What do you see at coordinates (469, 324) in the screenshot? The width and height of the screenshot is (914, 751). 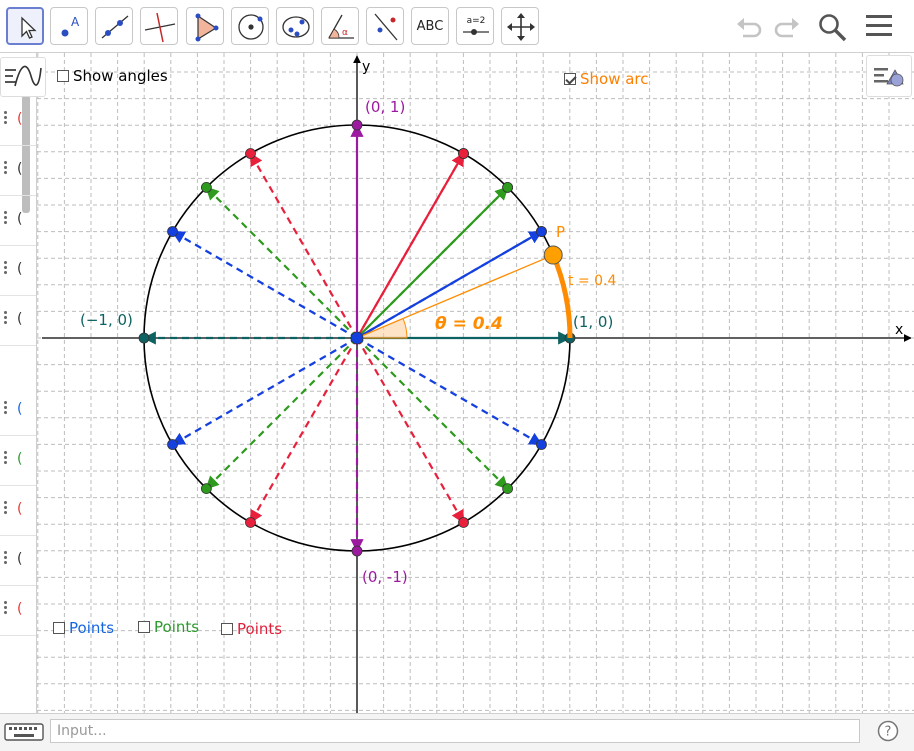 I see `label-theta: θ = 0.4` at bounding box center [469, 324].